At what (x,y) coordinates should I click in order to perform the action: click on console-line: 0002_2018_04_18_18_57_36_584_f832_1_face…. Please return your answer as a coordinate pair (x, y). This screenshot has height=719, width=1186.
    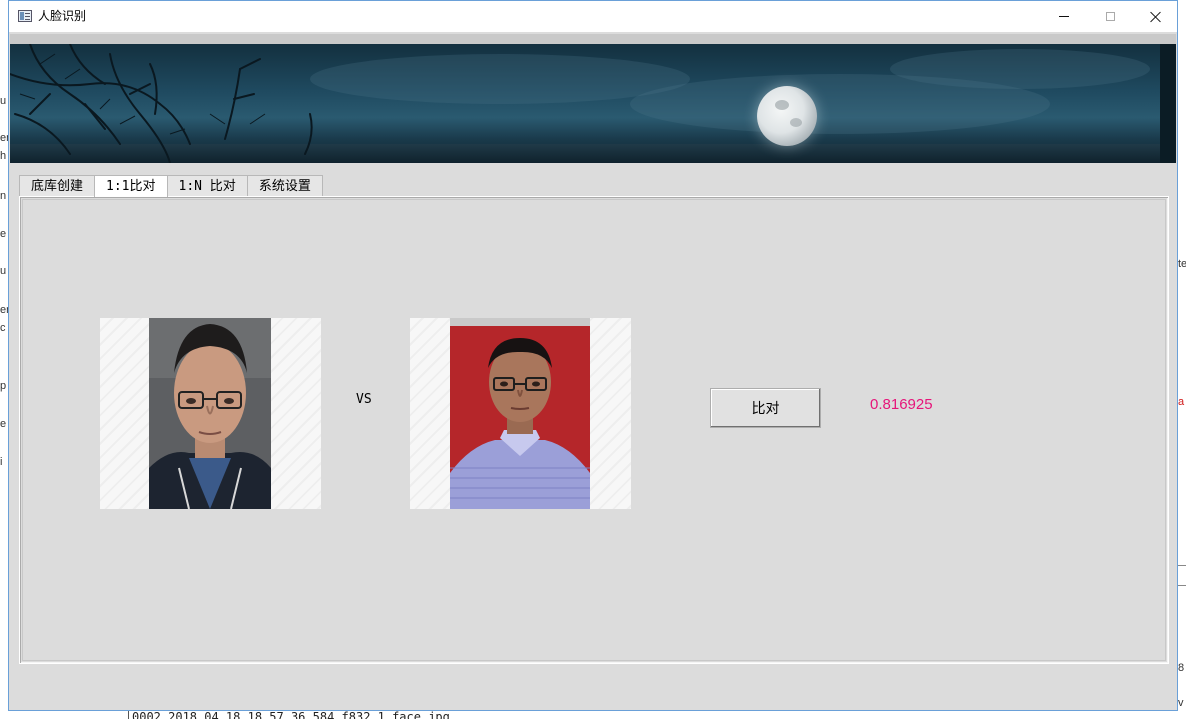
    Looking at the image, I should click on (291, 715).